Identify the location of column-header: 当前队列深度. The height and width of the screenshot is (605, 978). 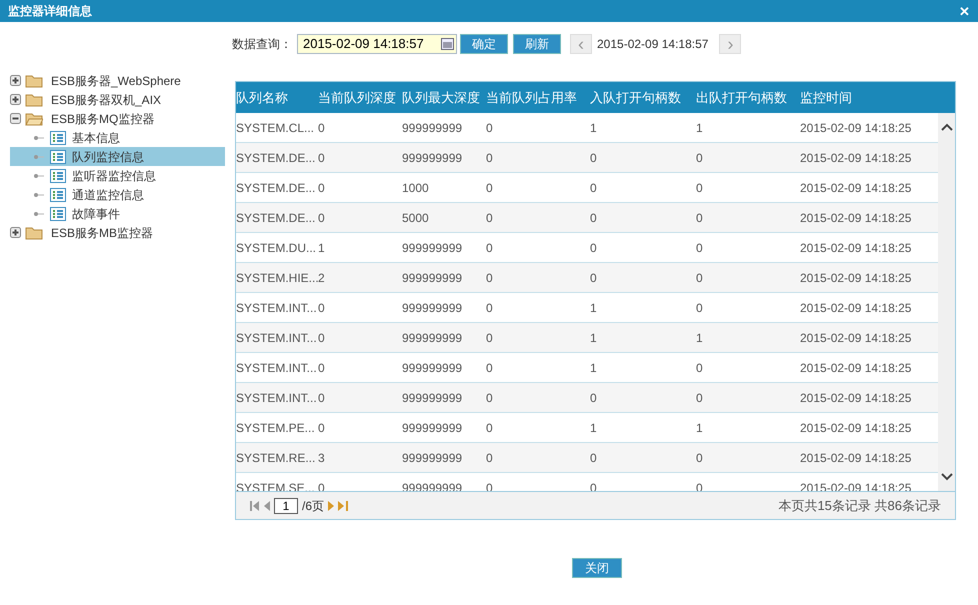
(357, 97).